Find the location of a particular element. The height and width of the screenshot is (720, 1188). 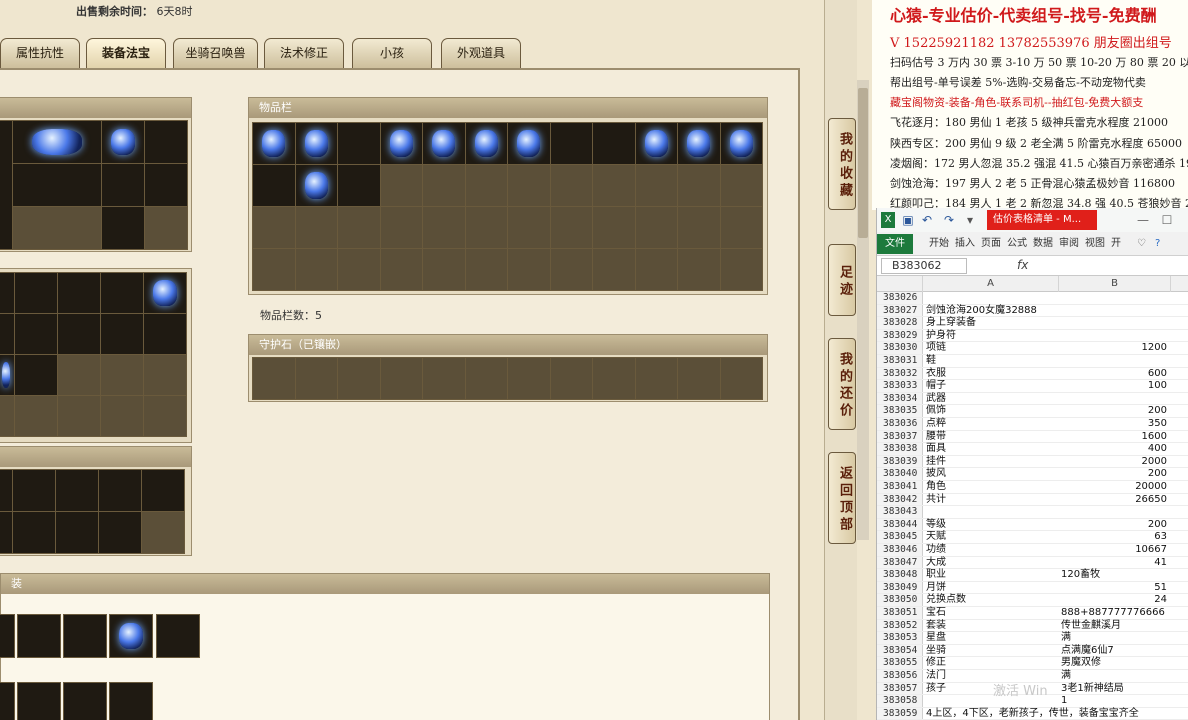

cell-b: 350 is located at coordinates (1114, 424).